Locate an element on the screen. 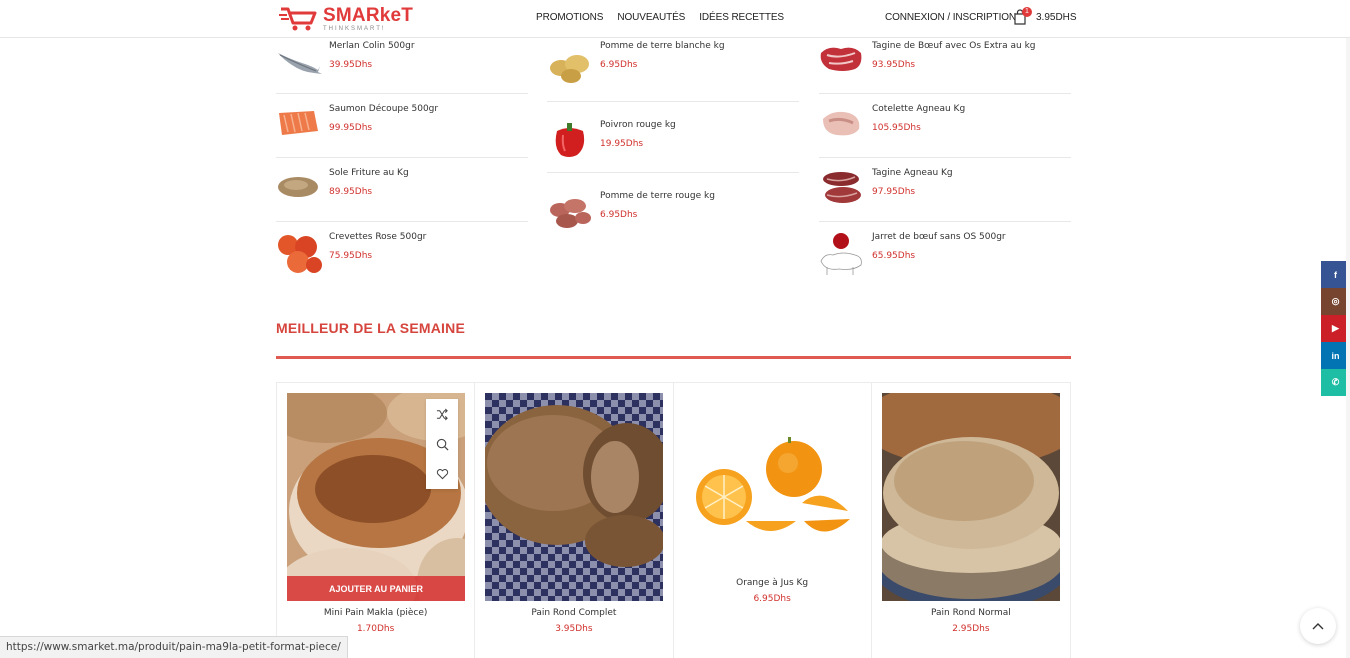 This screenshot has height=658, width=1350. list-item: Pomme de terre rouge kg 6.95Dhs is located at coordinates (673, 208).